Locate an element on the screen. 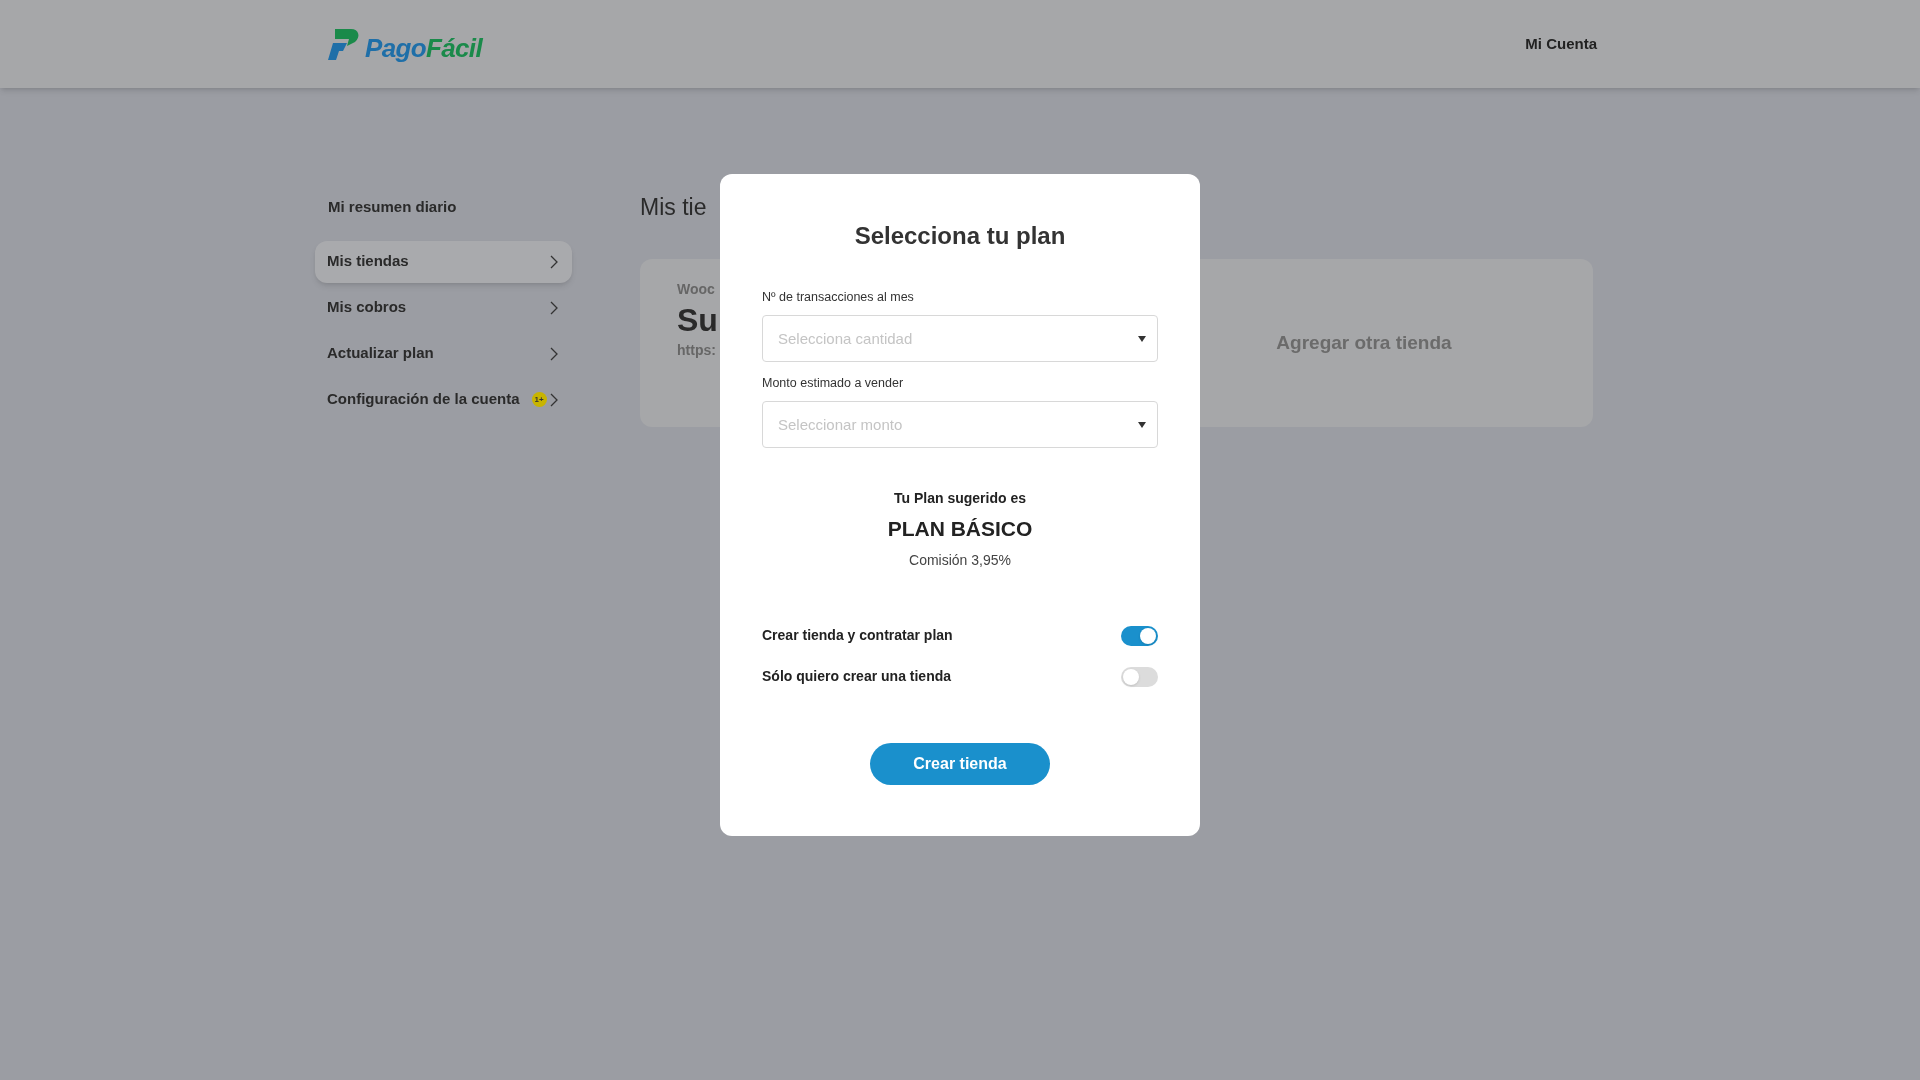 The width and height of the screenshot is (1920, 1080). store-name: Su is located at coordinates (697, 320).